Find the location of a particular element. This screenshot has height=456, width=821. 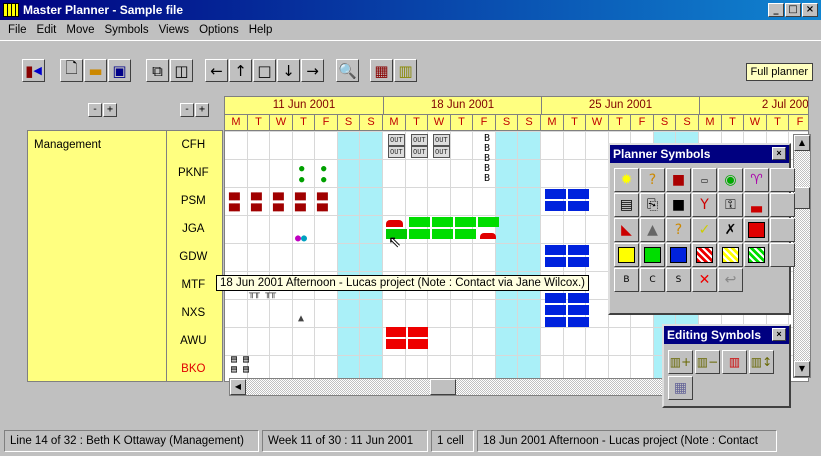

copy-icon: ⧉ is located at coordinates (157, 70).